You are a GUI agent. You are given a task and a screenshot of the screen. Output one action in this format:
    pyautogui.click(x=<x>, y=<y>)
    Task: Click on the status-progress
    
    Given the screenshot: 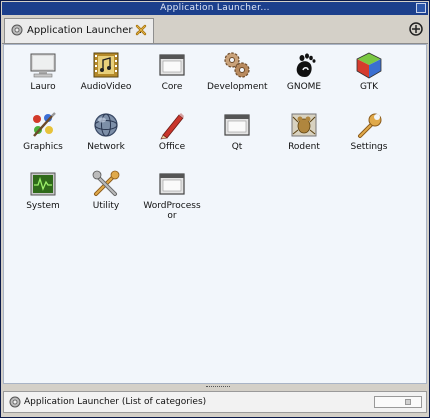 What is the action you would take?
    pyautogui.click(x=398, y=402)
    